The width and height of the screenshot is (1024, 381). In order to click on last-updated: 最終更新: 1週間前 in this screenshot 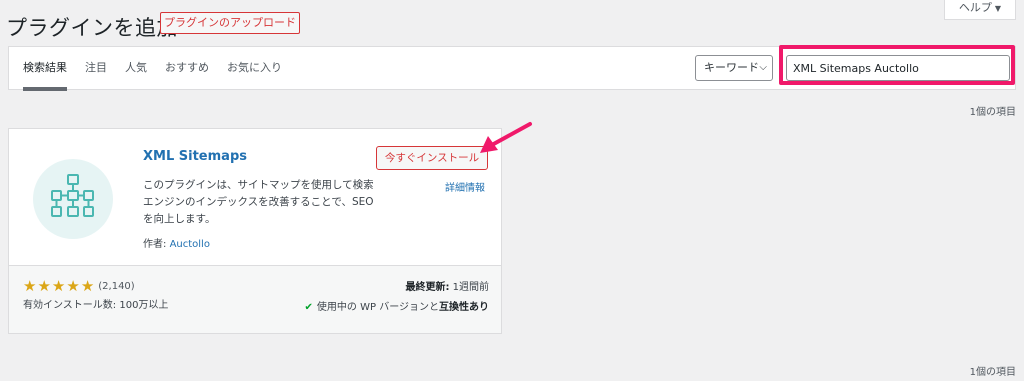, I will do `click(447, 285)`.